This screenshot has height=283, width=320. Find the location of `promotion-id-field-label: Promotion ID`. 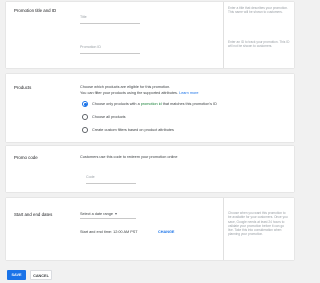

promotion-id-field-label: Promotion ID is located at coordinates (90, 47).